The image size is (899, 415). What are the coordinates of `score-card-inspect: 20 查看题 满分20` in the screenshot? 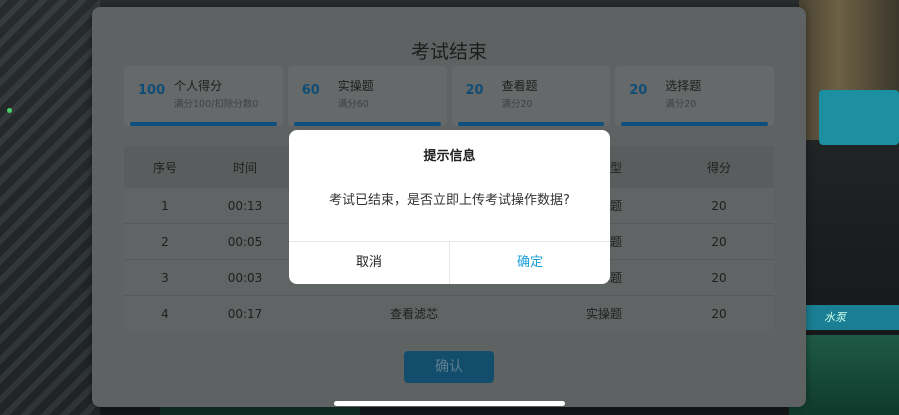 It's located at (531, 96).